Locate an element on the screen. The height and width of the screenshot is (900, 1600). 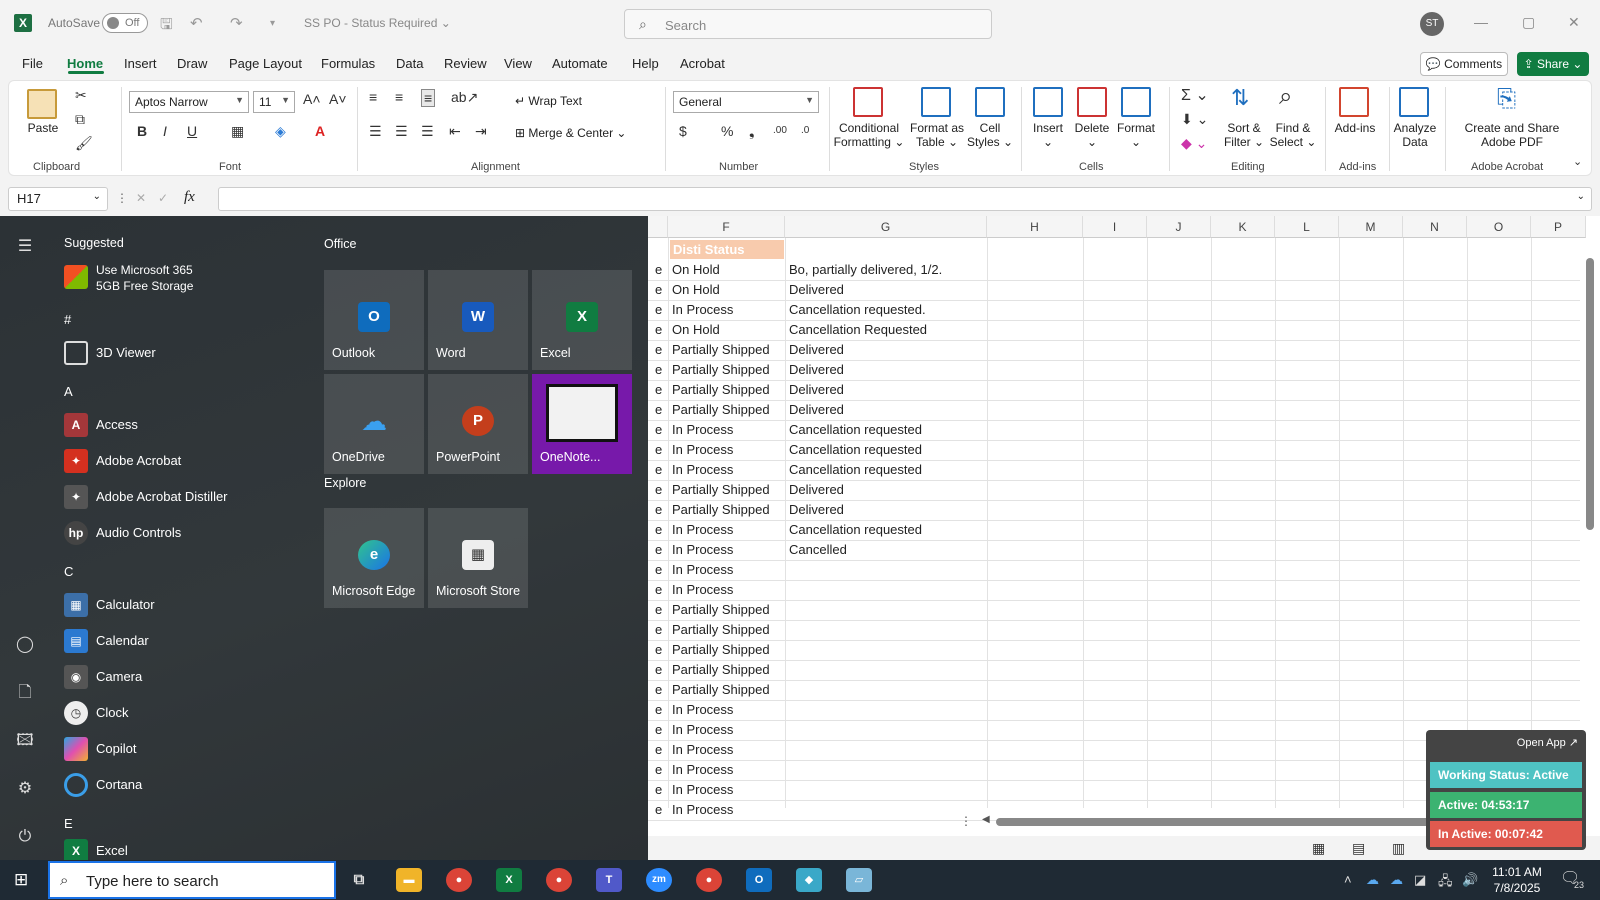
tile-onedrive: ☁ OneDrive is located at coordinates (374, 424).